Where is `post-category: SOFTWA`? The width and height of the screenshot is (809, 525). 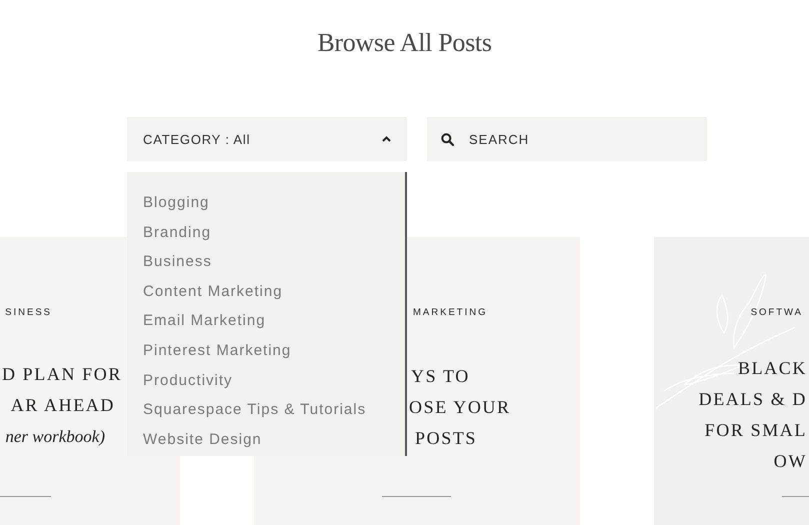
post-category: SOFTWA is located at coordinates (776, 313).